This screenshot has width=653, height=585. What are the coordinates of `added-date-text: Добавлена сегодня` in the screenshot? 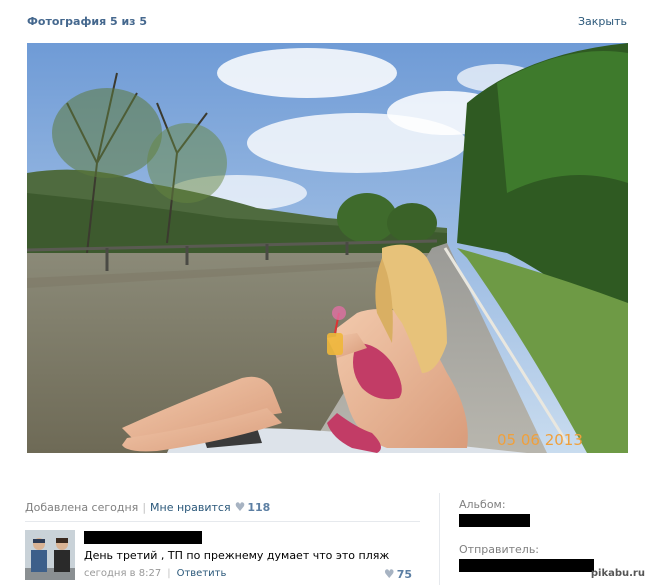 It's located at (82, 507).